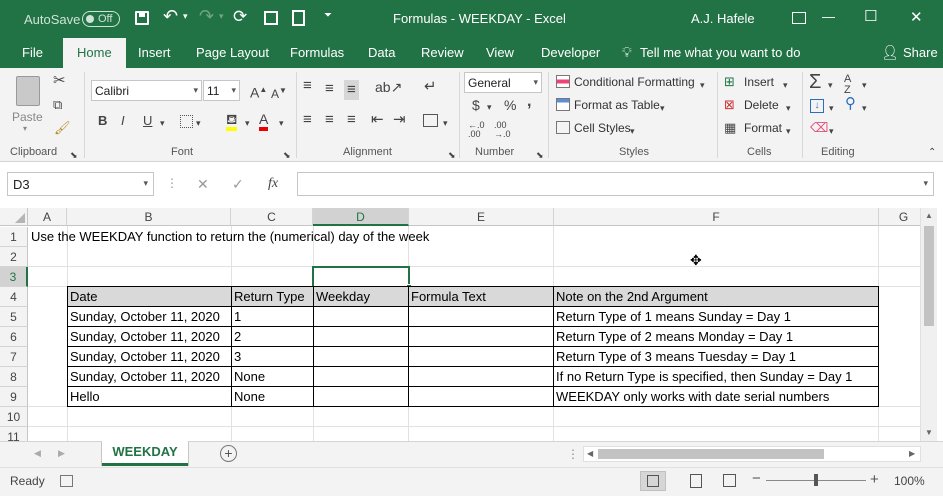  What do you see at coordinates (271, 18) in the screenshot?
I see `layout-icon` at bounding box center [271, 18].